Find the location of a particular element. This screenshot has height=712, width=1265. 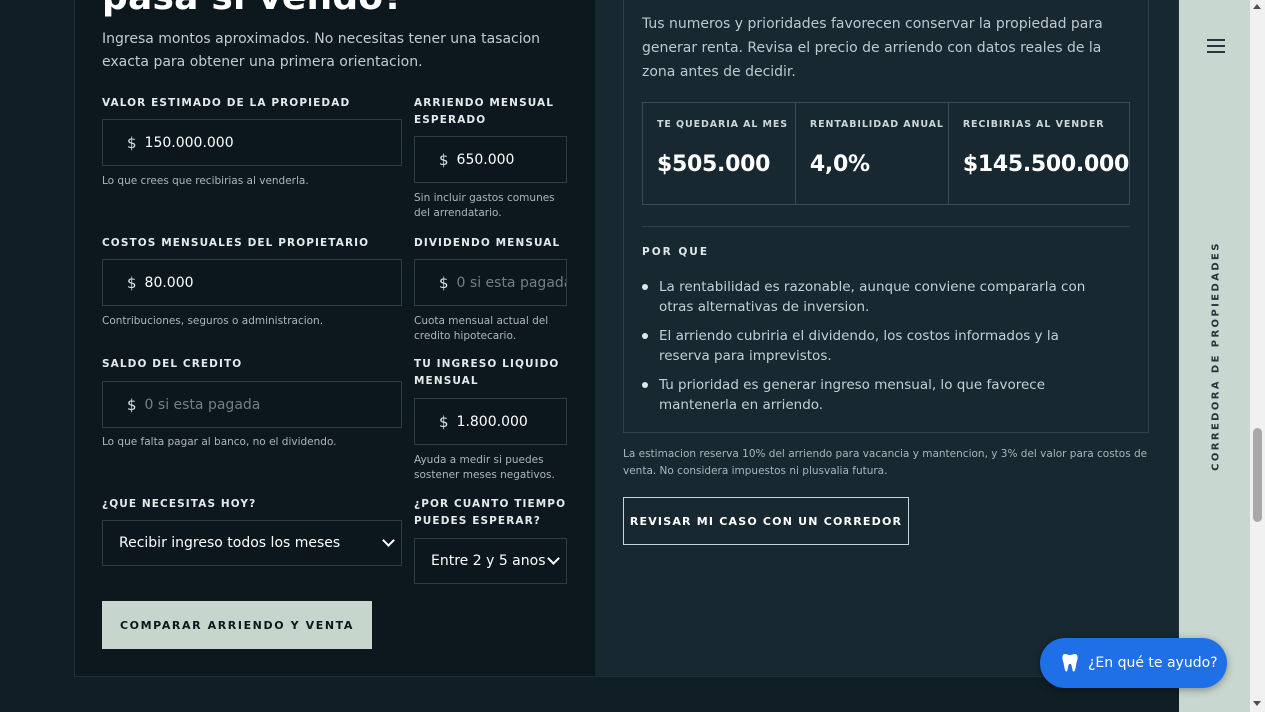

need-label: ¿QUE NECESITAS HOY? is located at coordinates (179, 504).